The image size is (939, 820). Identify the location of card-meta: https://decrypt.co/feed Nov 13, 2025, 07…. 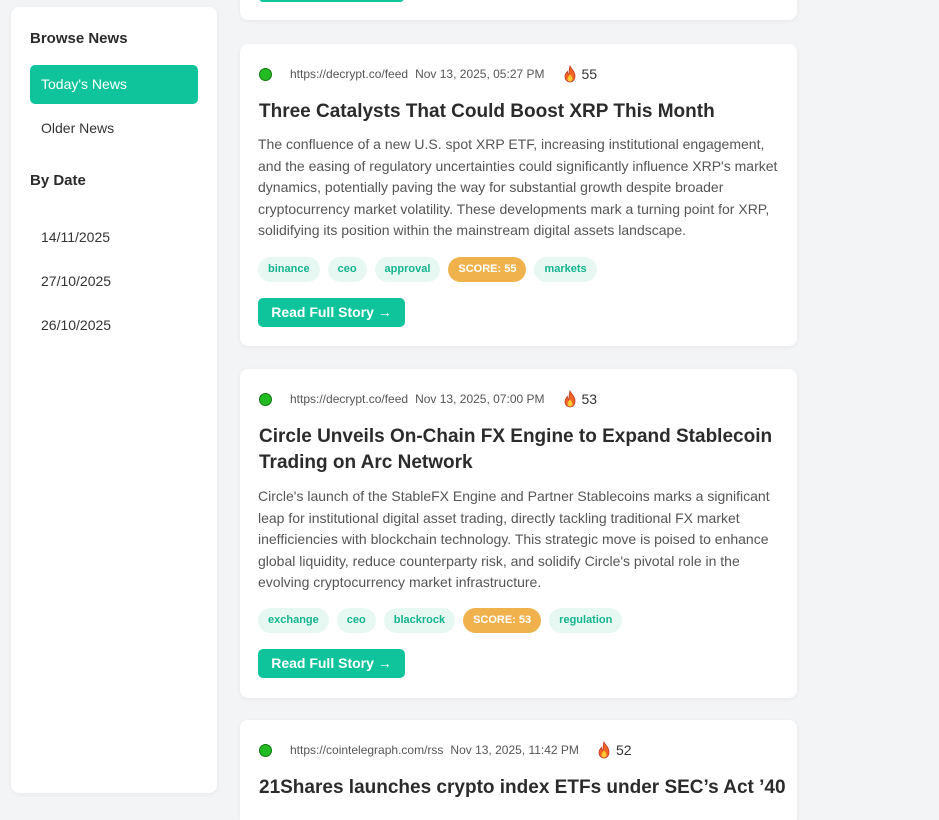
(428, 399).